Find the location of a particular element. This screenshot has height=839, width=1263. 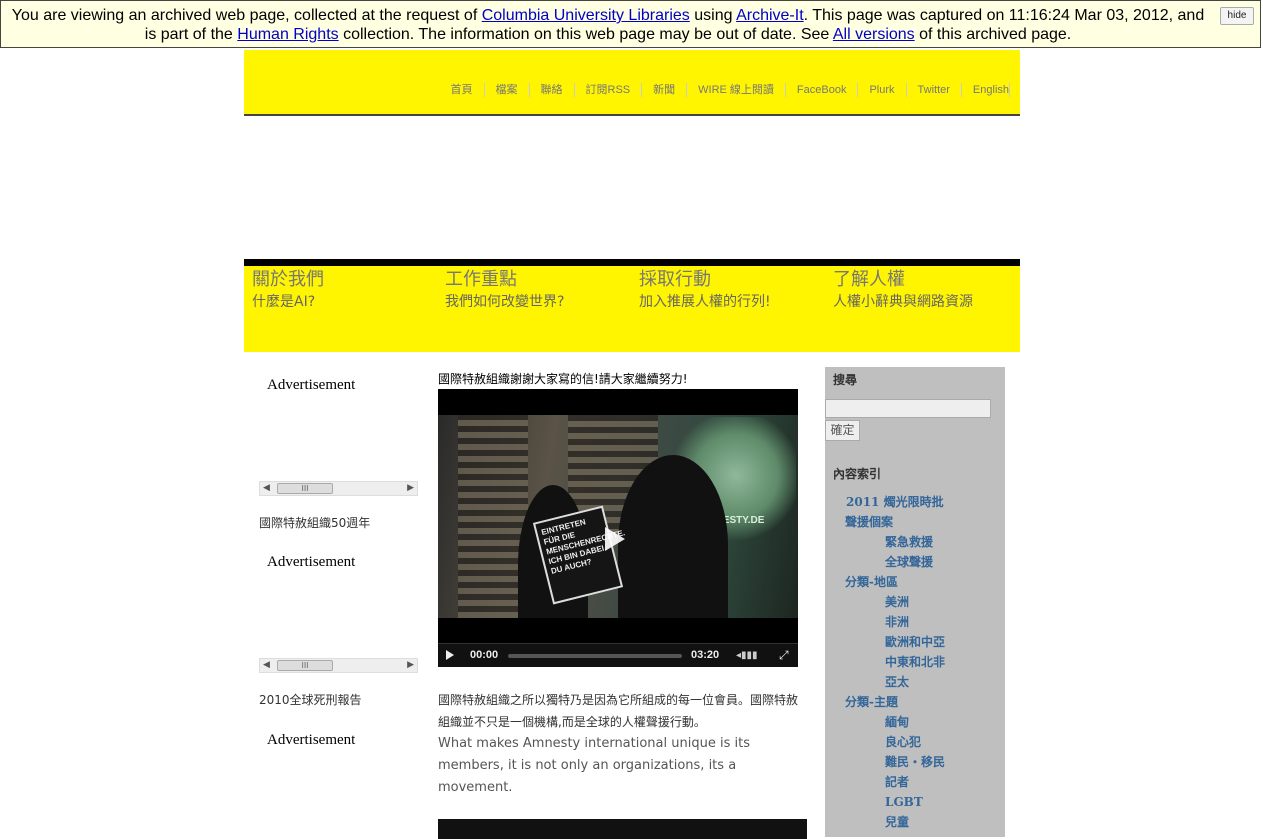

nav-twitter: Twitter is located at coordinates (934, 90).